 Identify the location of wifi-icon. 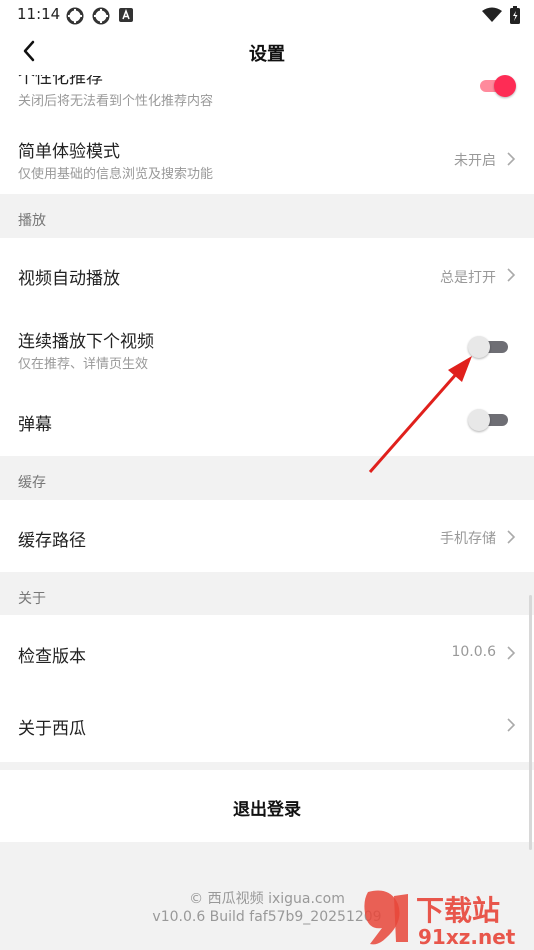
(492, 14).